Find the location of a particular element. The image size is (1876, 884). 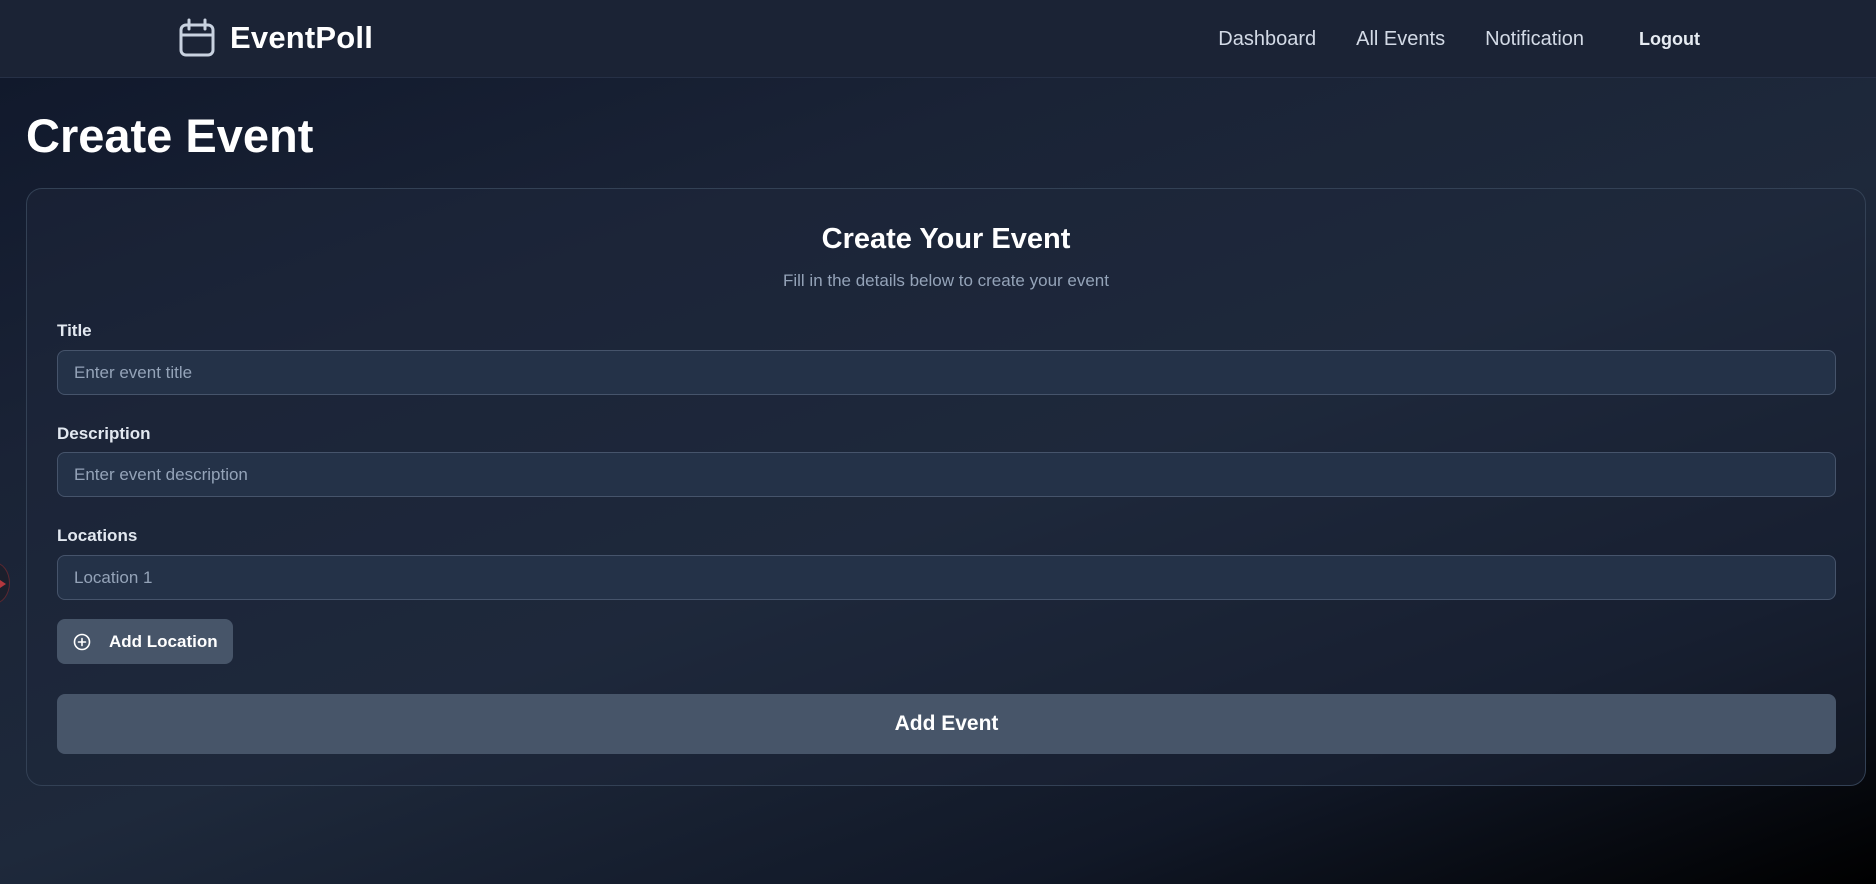

add-location-label: Add Location is located at coordinates (163, 641).